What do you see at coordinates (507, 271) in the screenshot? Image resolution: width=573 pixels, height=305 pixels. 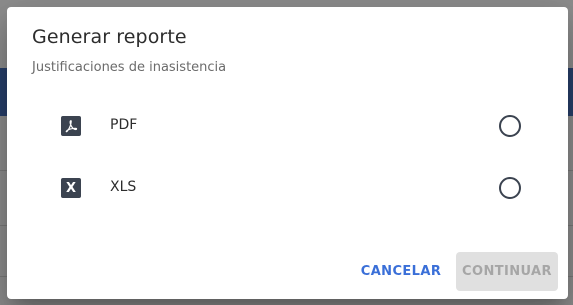 I see `continue-button: CONTINUAR` at bounding box center [507, 271].